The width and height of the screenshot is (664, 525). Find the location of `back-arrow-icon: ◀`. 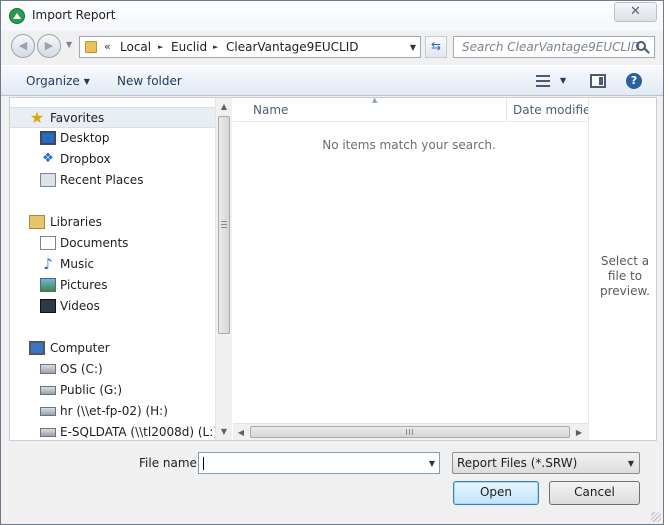

back-arrow-icon: ◀ is located at coordinates (23, 45).